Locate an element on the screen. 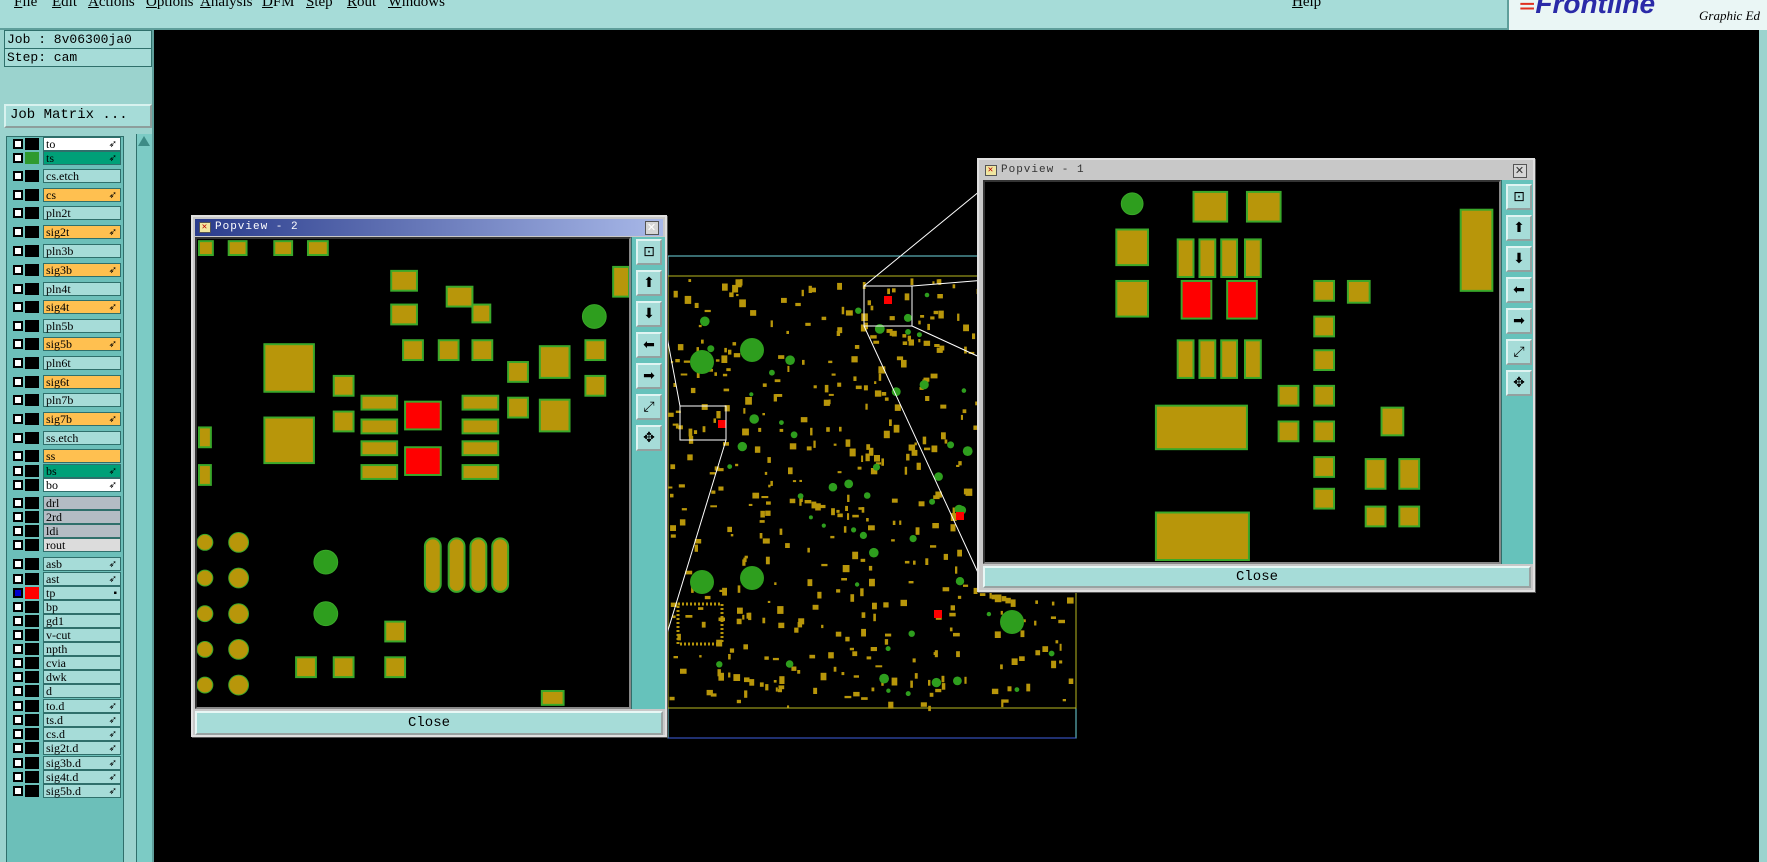  layer-row-drl: drl is located at coordinates (66, 503).